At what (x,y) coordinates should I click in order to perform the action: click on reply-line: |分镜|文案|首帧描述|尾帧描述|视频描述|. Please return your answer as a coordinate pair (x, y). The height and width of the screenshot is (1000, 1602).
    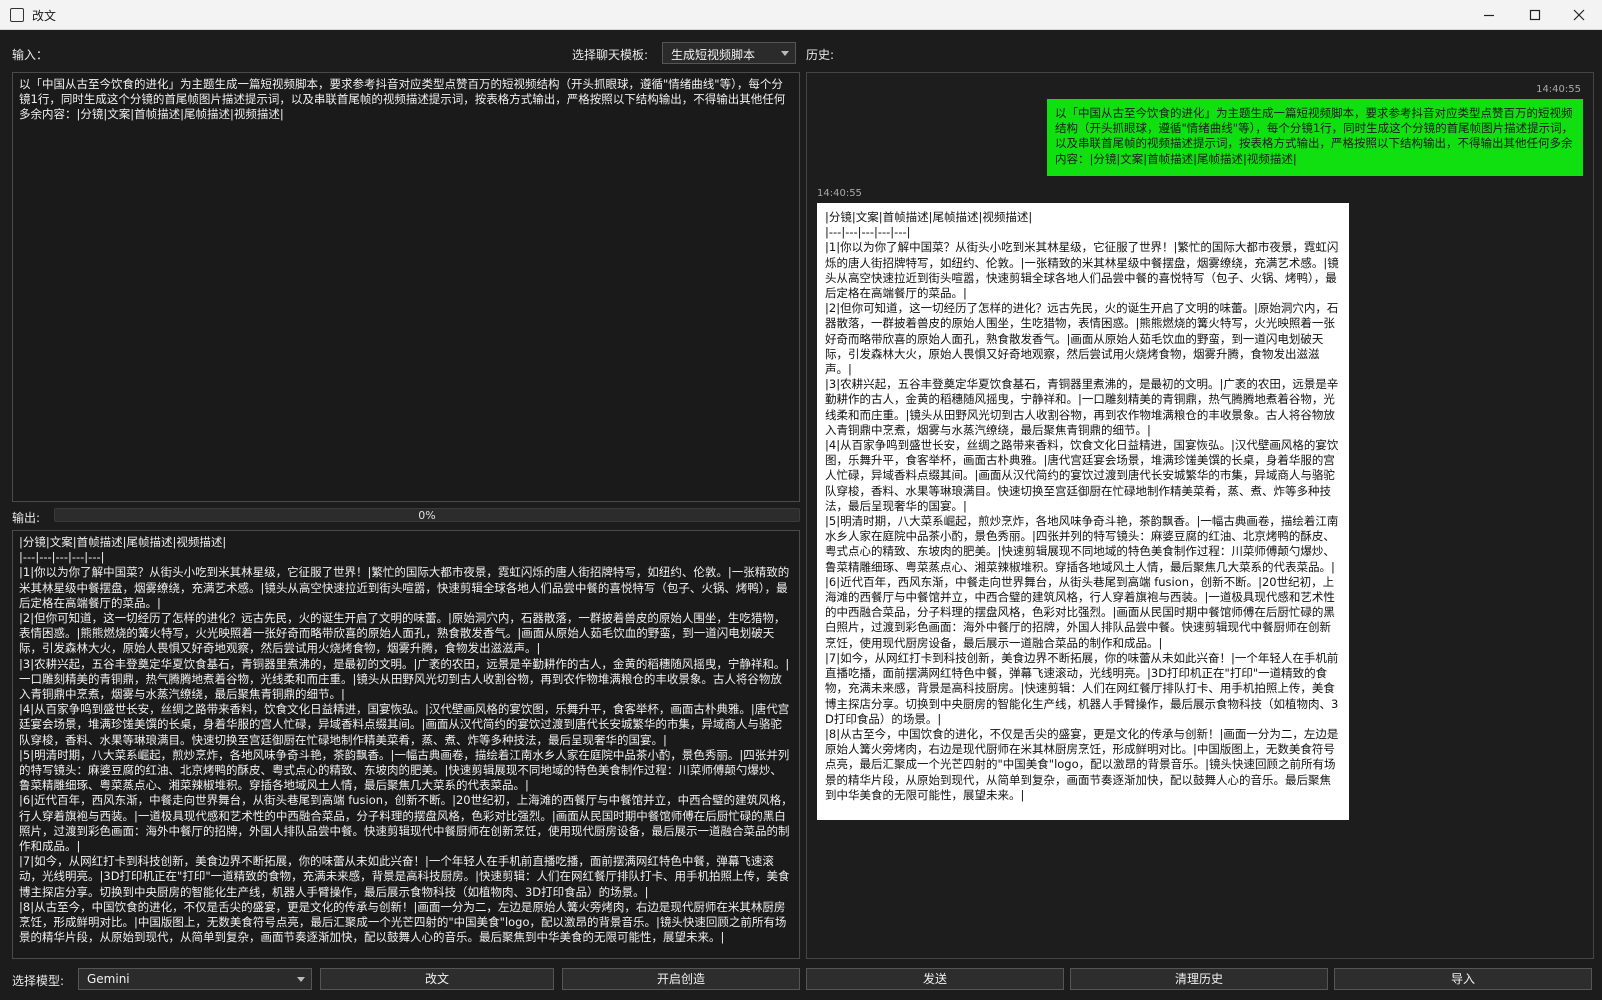
    Looking at the image, I should click on (929, 217).